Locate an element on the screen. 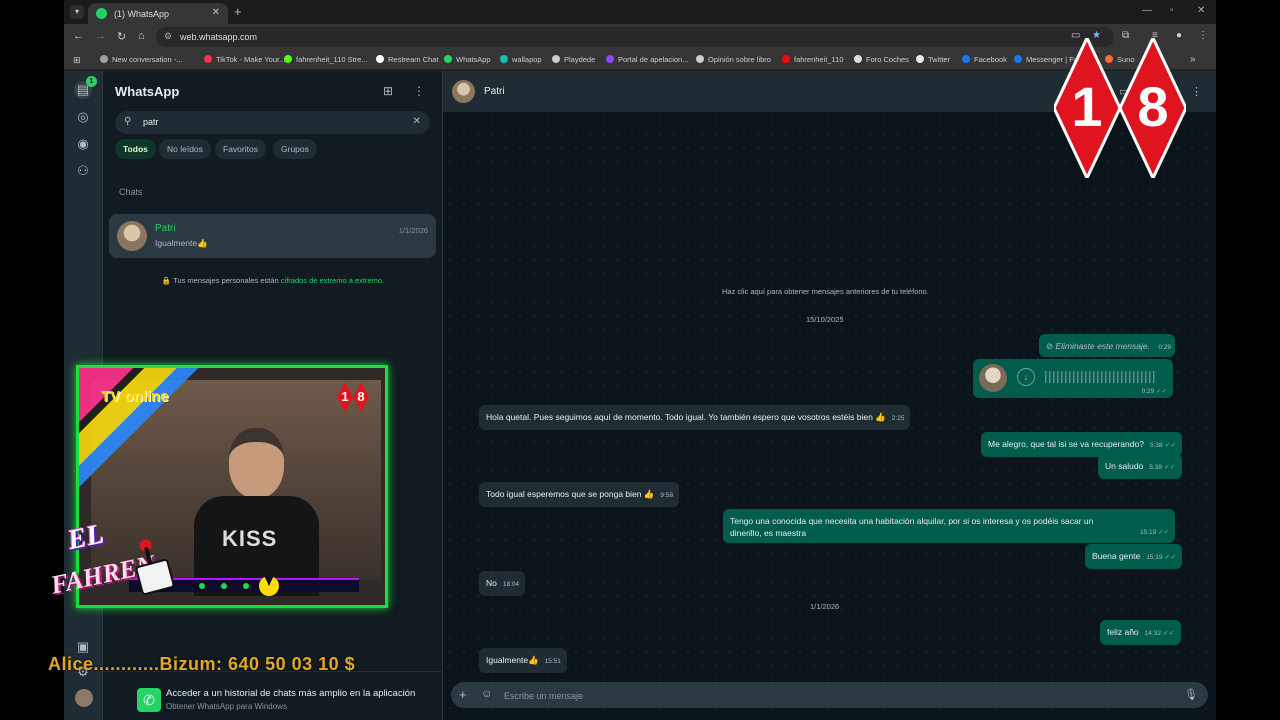 The image size is (1280, 720). outgoing-message: feliz año 14:32 ✓✓ is located at coordinates (1140, 632).